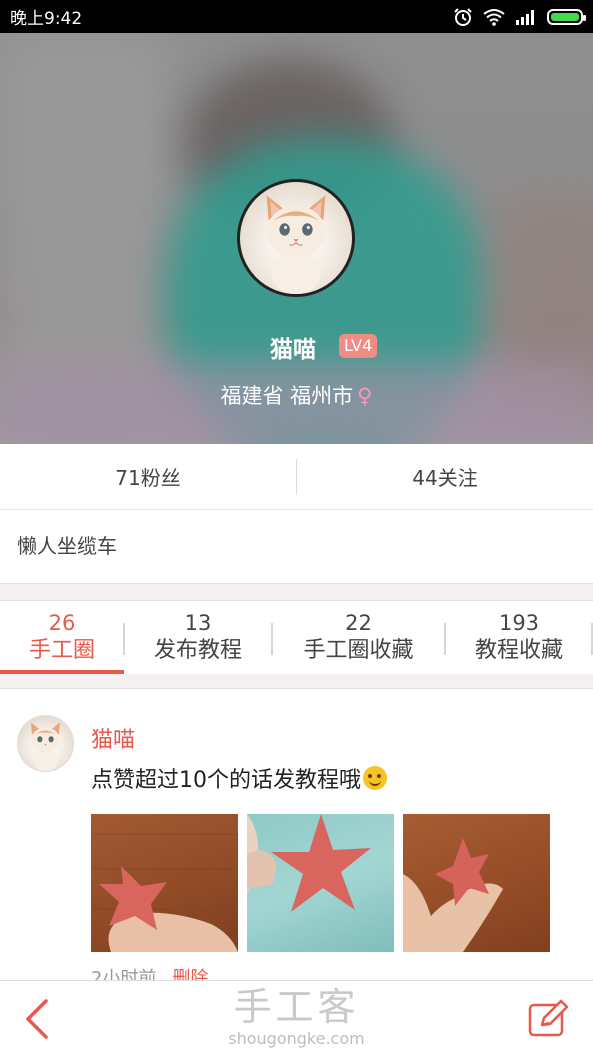 The width and height of the screenshot is (593, 1054). I want to click on signal-icon, so click(525, 17).